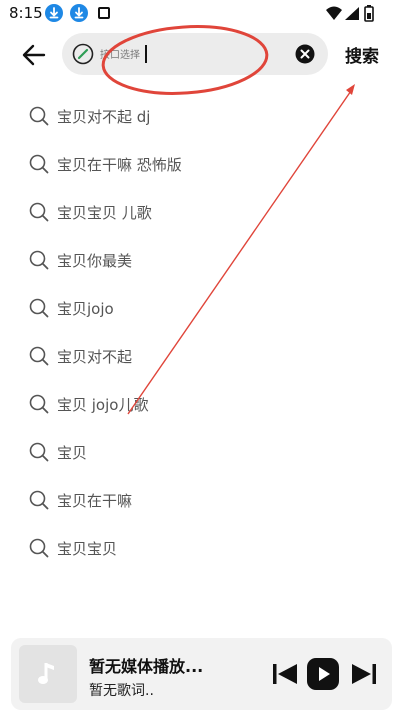  Describe the element at coordinates (146, 54) in the screenshot. I see `text-cursor` at that location.